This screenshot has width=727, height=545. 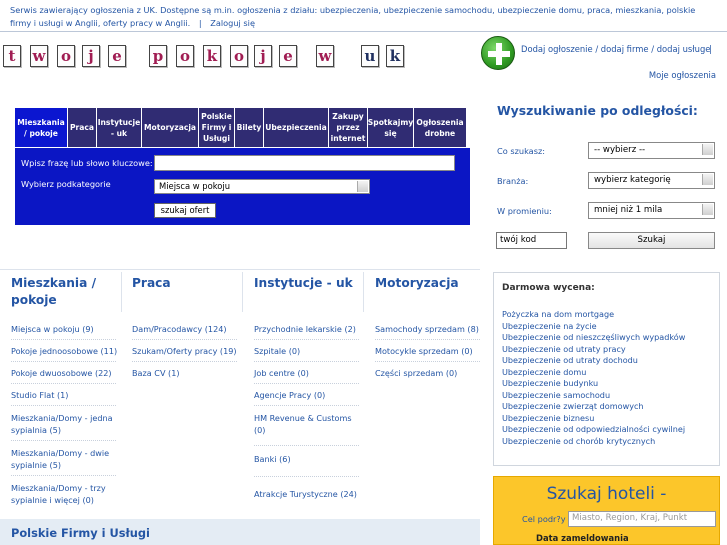 What do you see at coordinates (119, 122) in the screenshot?
I see `nav-label: Instytucje` at bounding box center [119, 122].